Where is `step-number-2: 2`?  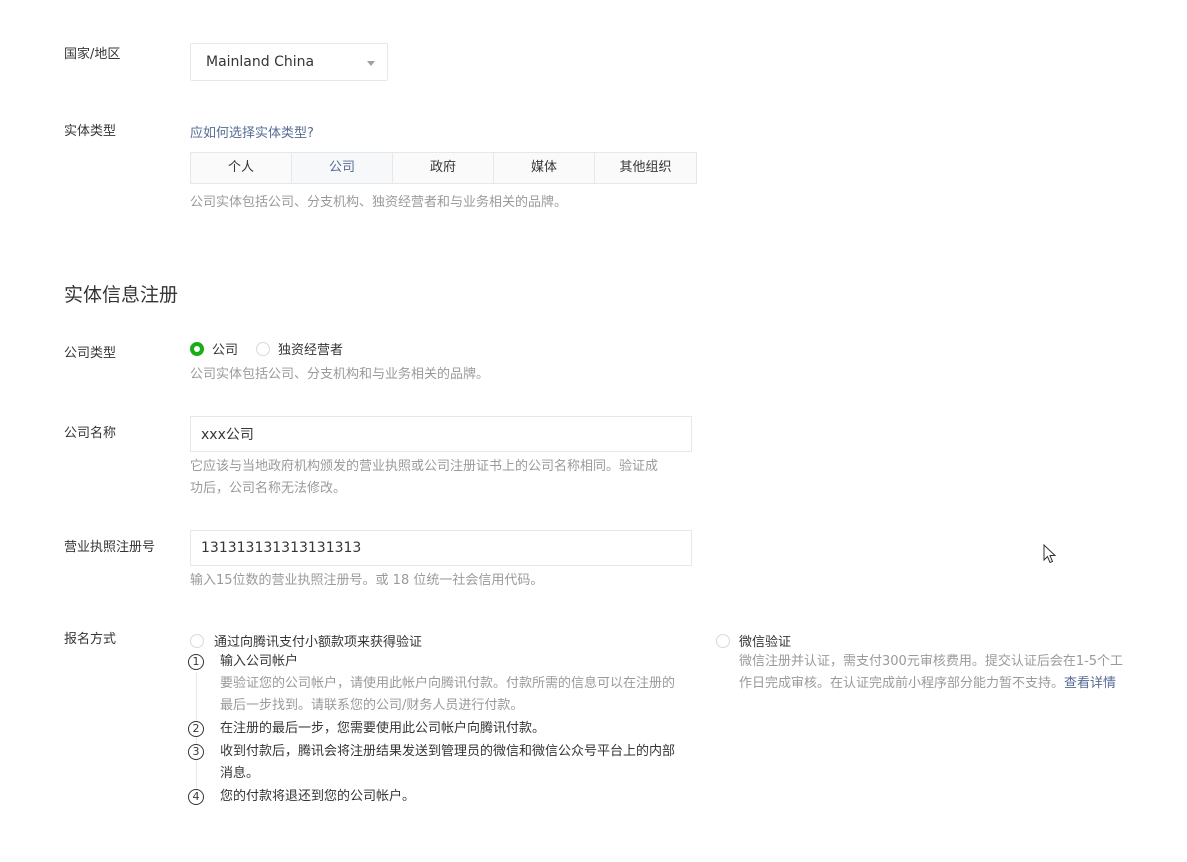
step-number-2: 2 is located at coordinates (196, 729).